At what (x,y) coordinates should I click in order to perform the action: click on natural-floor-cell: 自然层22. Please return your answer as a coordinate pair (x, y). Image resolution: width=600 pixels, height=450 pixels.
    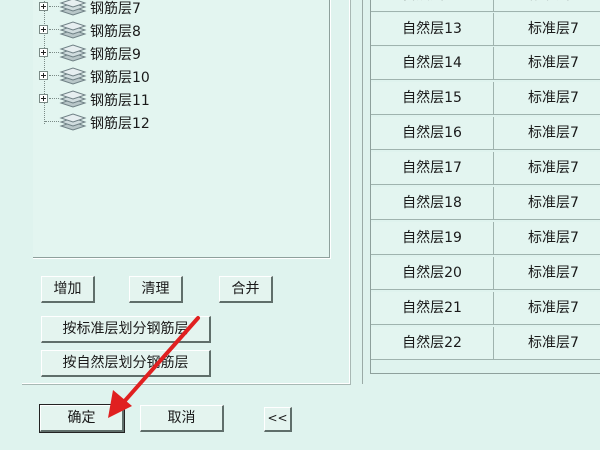
    Looking at the image, I should click on (432, 343).